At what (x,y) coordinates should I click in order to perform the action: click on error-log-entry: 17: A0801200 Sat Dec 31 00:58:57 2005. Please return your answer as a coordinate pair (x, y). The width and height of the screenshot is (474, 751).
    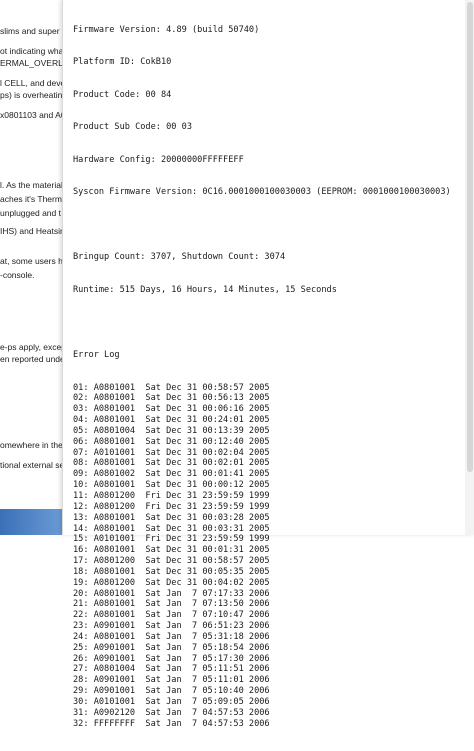
    Looking at the image, I should click on (171, 561).